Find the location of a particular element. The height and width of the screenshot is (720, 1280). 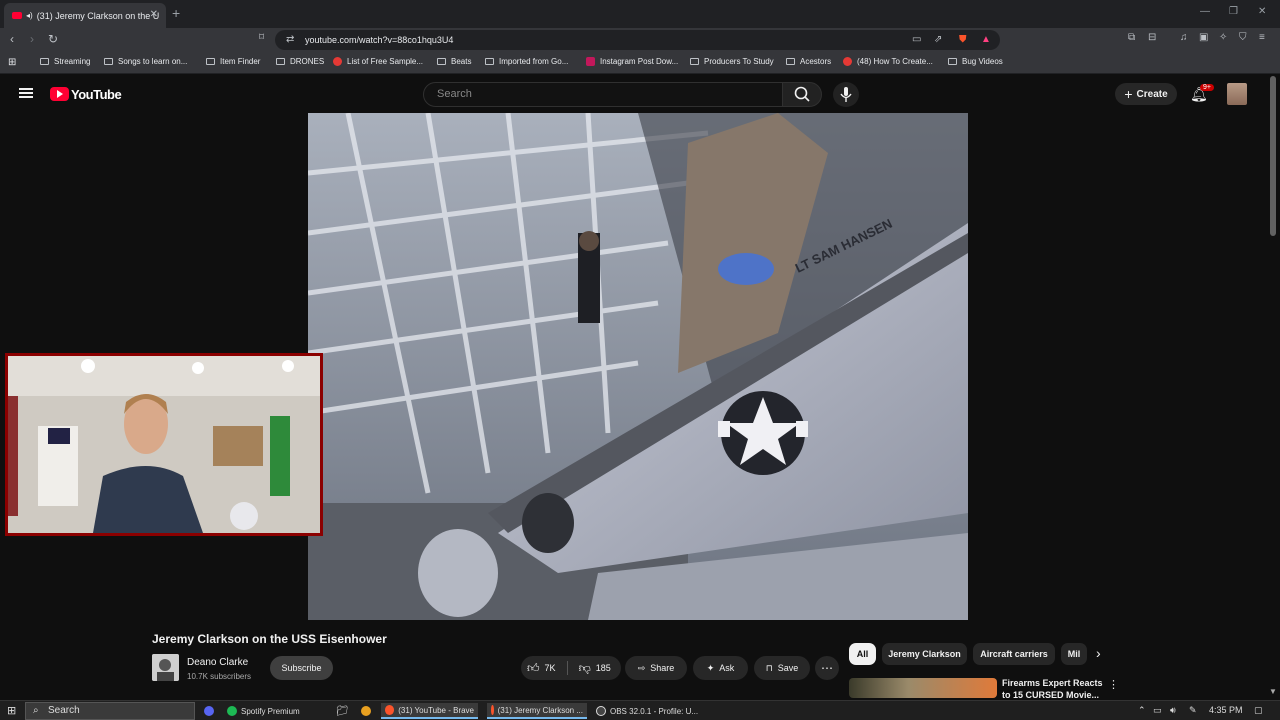

tray-chevron-icon: ⌃ is located at coordinates (1142, 710).